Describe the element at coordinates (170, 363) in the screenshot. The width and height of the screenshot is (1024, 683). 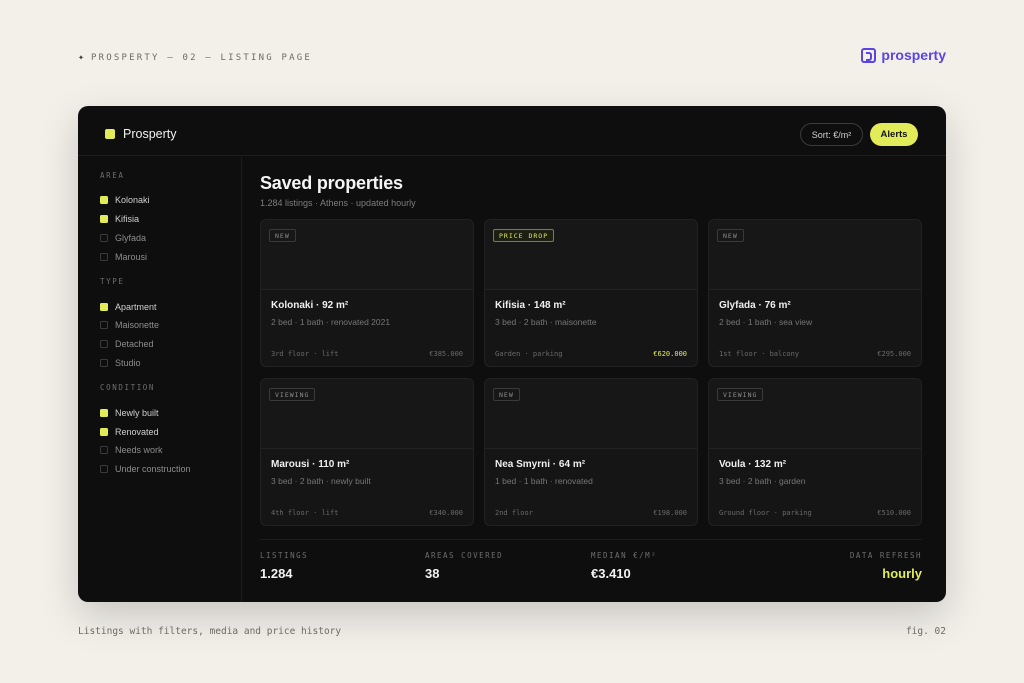
I see `filter-option: Studio` at that location.